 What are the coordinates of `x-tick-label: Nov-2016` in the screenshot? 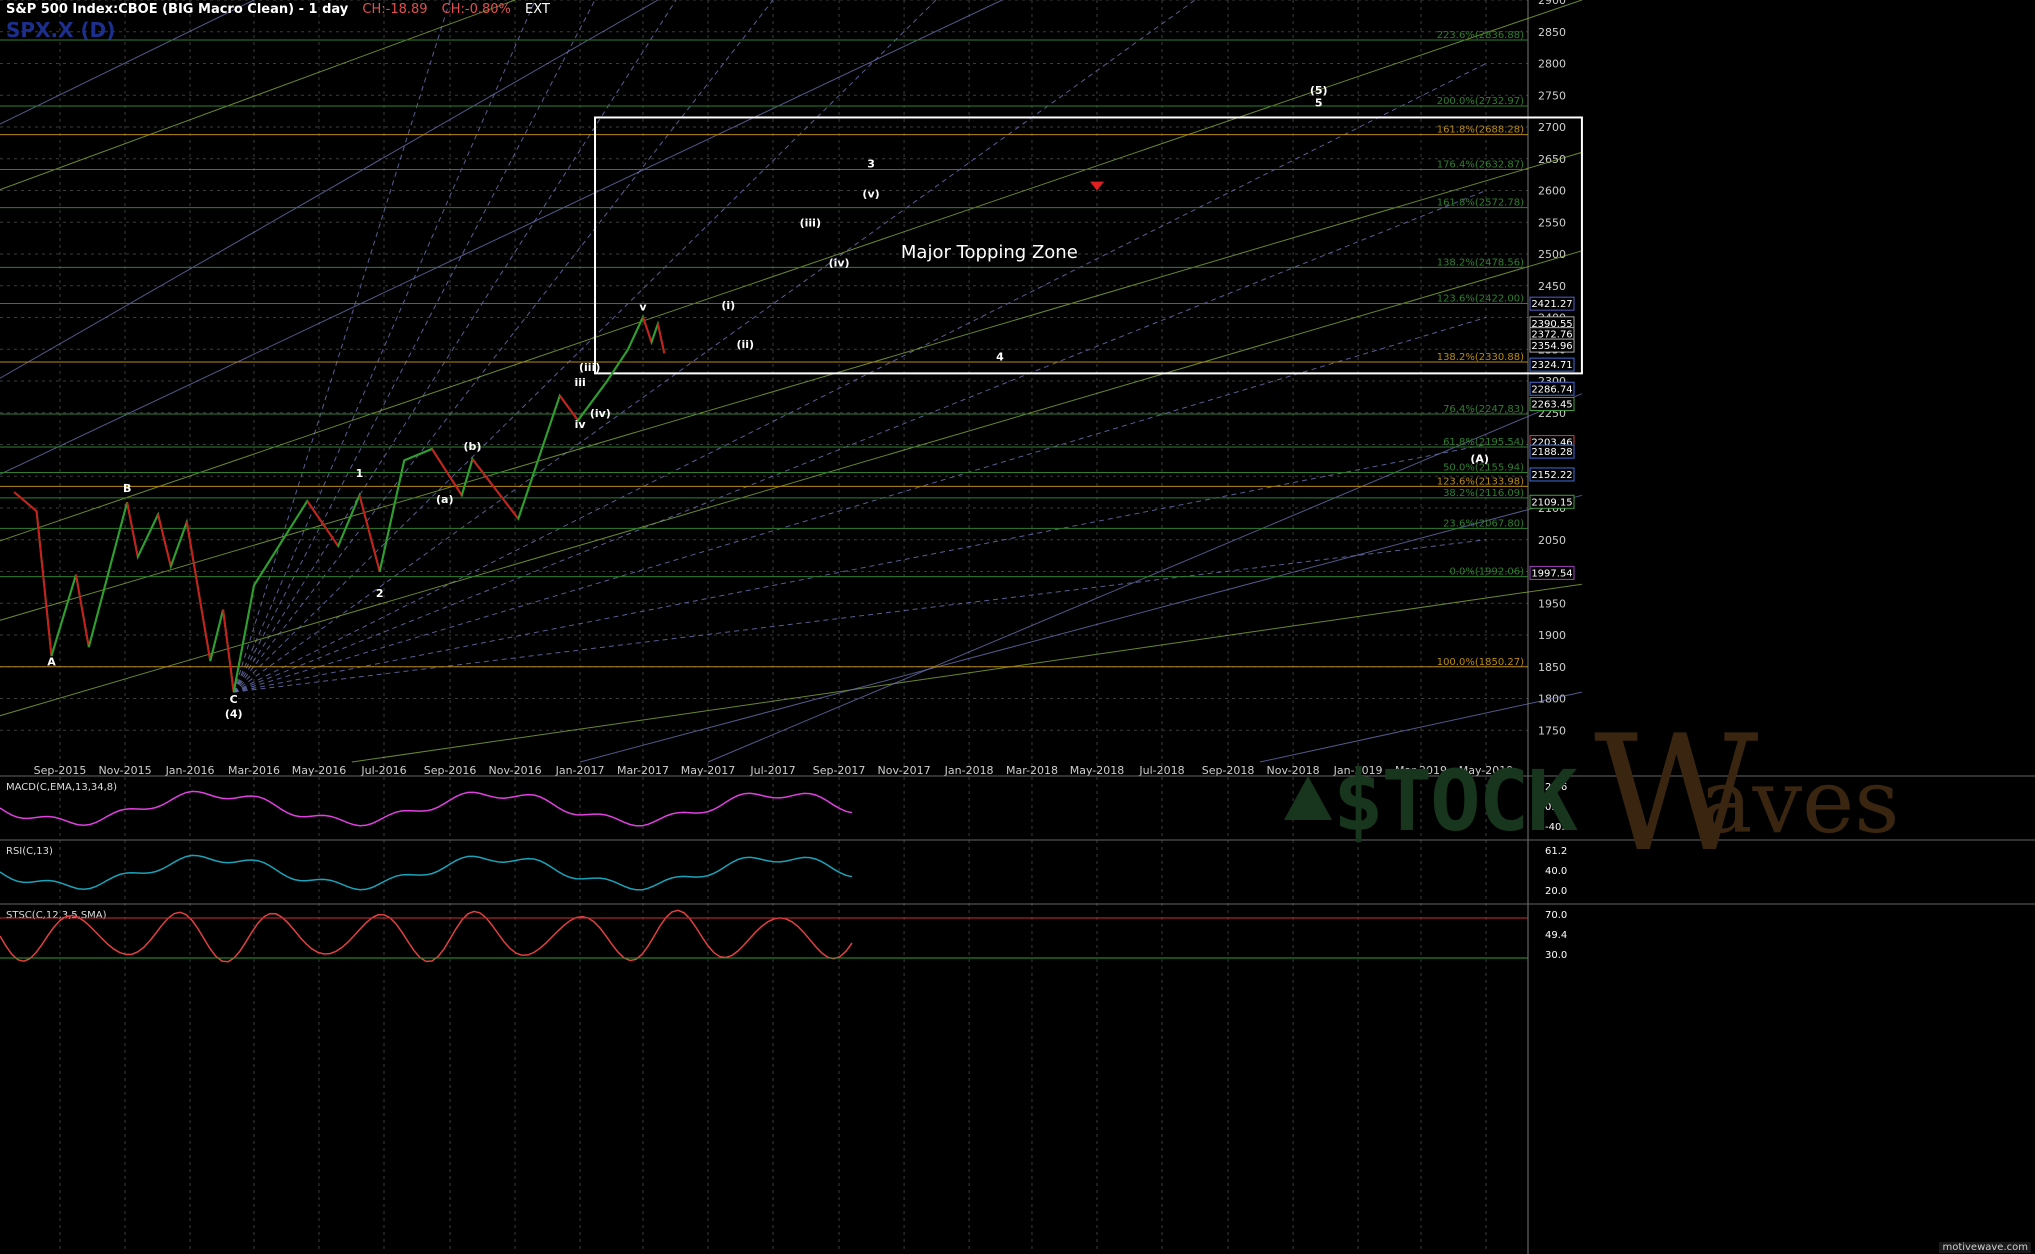 It's located at (515, 770).